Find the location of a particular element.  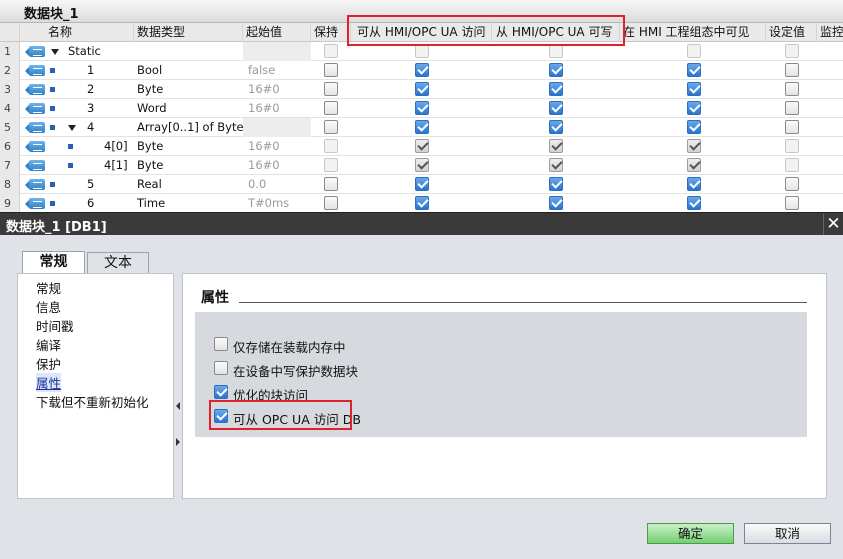

row-start-value: 0.0 is located at coordinates (257, 184).